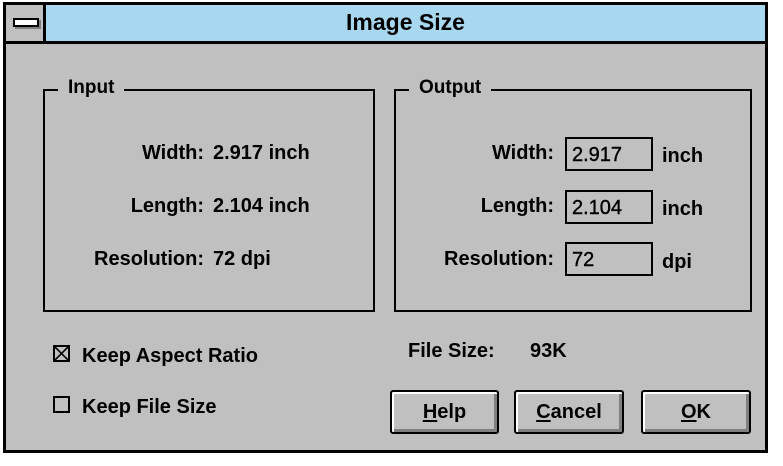 The image size is (783, 466). Describe the element at coordinates (683, 156) in the screenshot. I see `output-width-unit: inch` at that location.